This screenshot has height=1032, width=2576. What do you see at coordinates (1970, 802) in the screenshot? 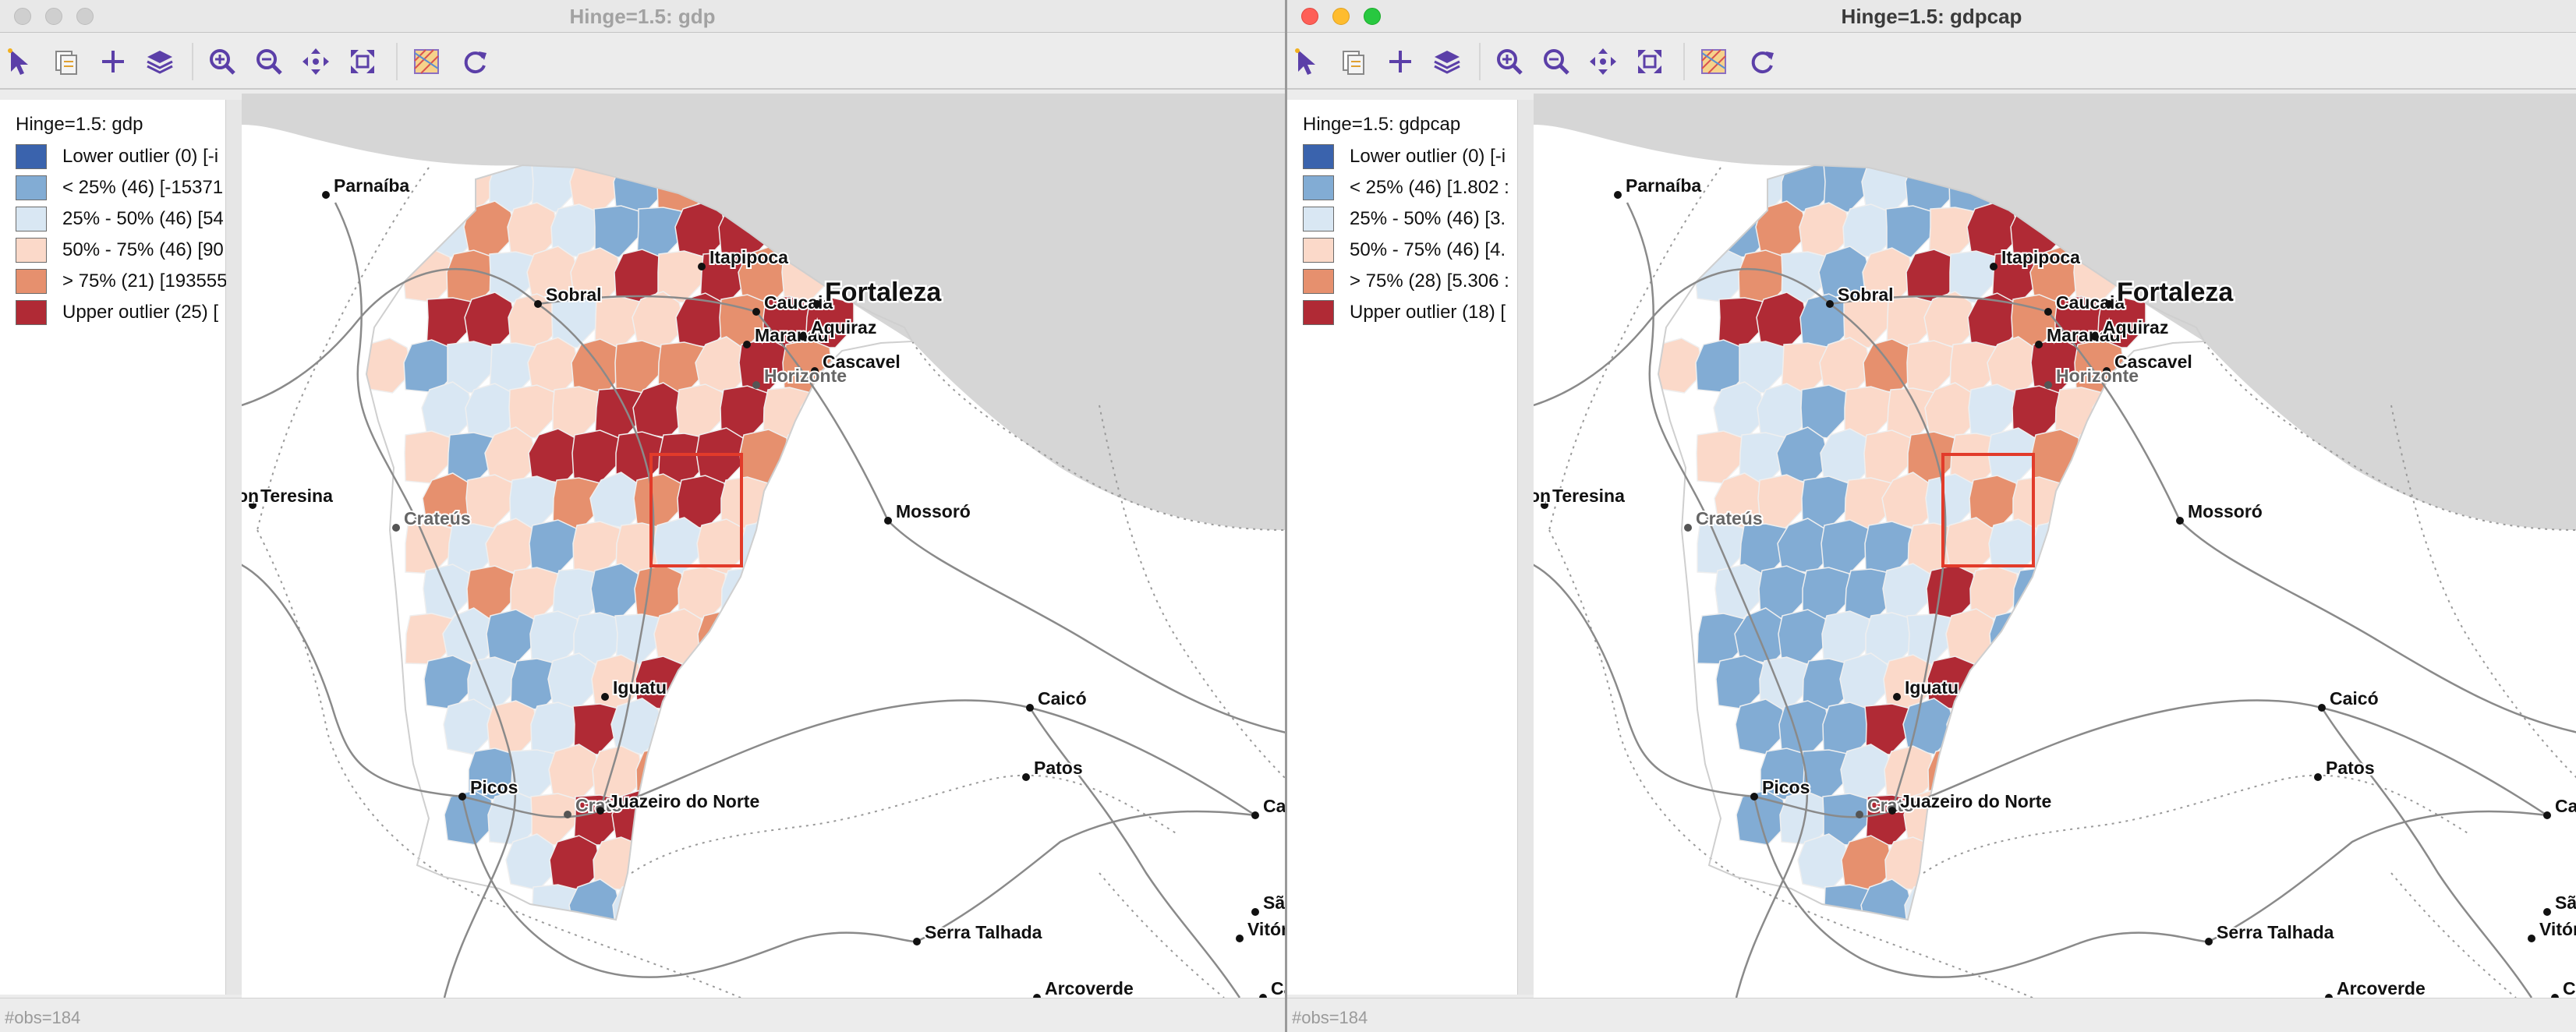
I see `city-juazeiro-do-norte: Juazeiro do Norte` at bounding box center [1970, 802].